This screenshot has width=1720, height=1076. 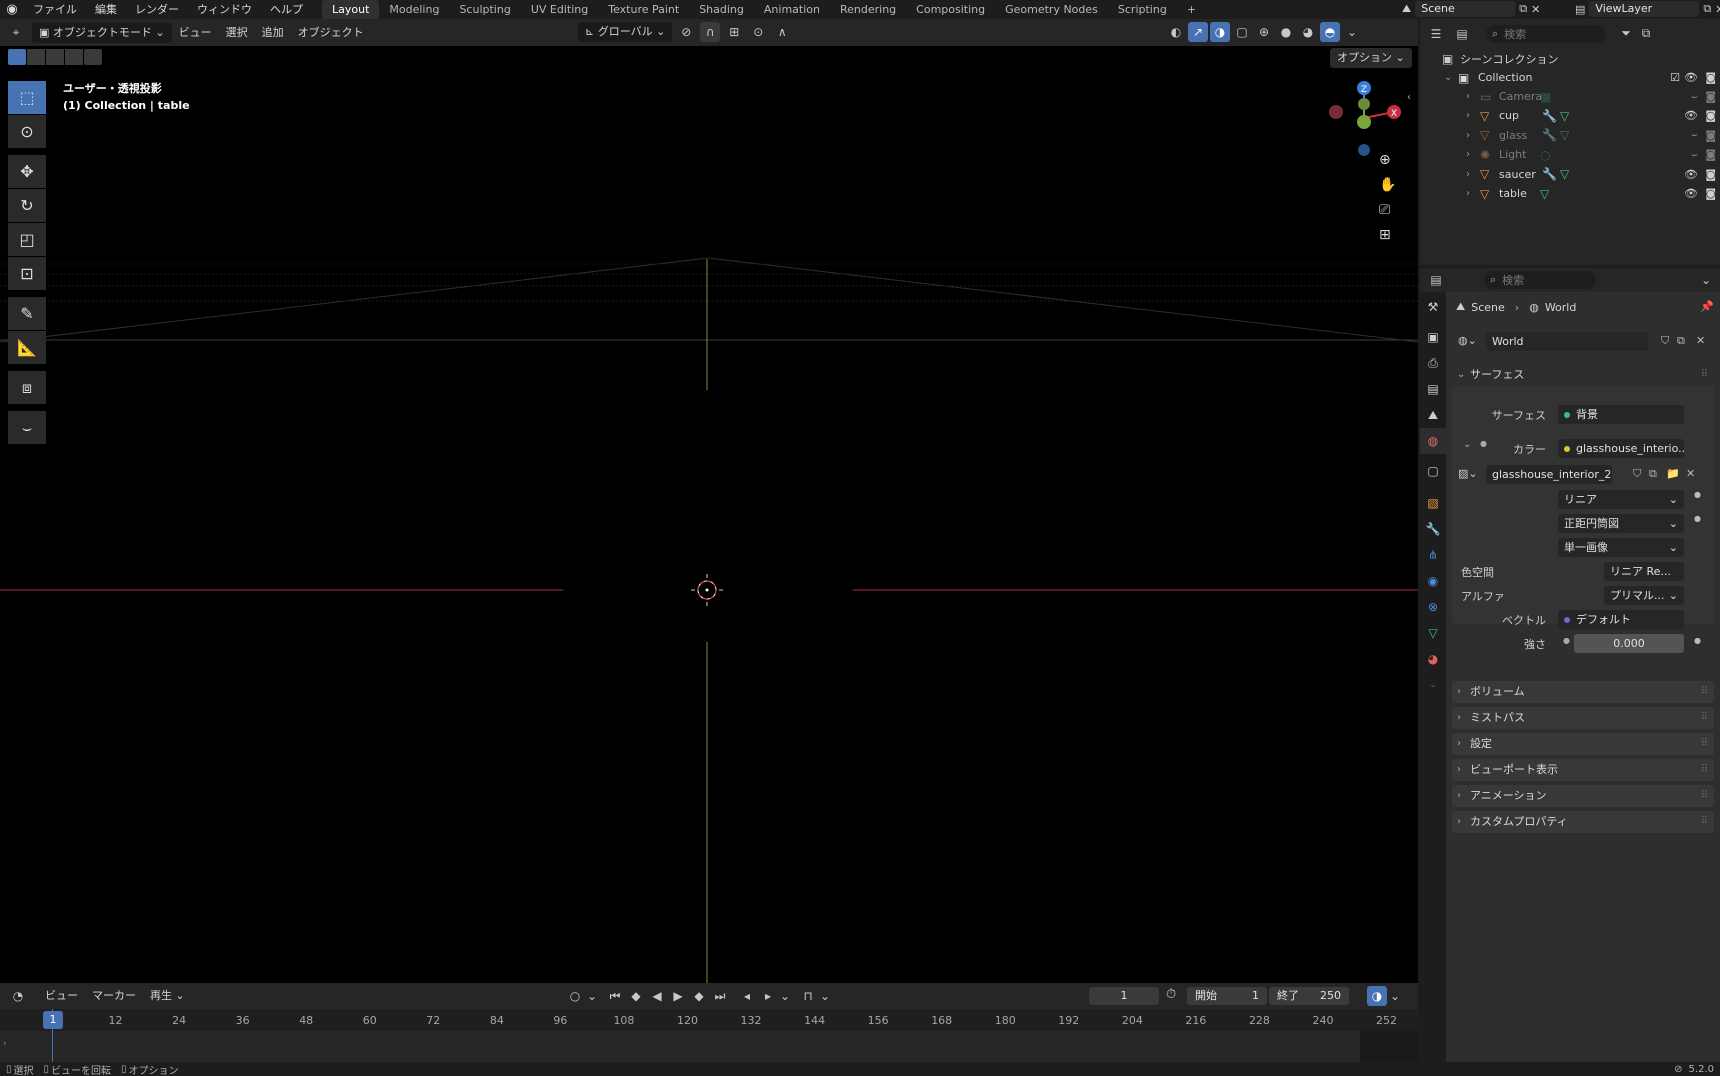 What do you see at coordinates (1545, 155) in the screenshot?
I see `object-data-icon: ◌` at bounding box center [1545, 155].